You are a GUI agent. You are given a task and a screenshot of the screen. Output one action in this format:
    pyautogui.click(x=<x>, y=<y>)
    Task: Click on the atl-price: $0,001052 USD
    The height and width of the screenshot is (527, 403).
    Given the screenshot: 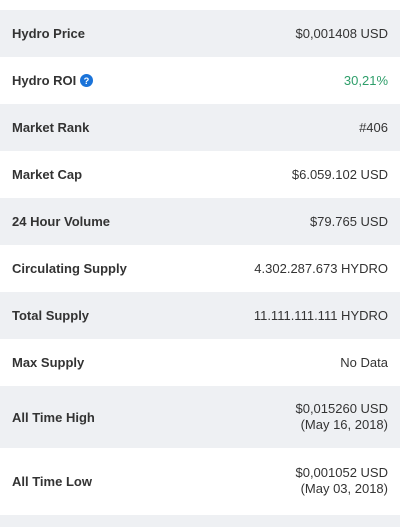 What is the action you would take?
    pyautogui.click(x=341, y=472)
    